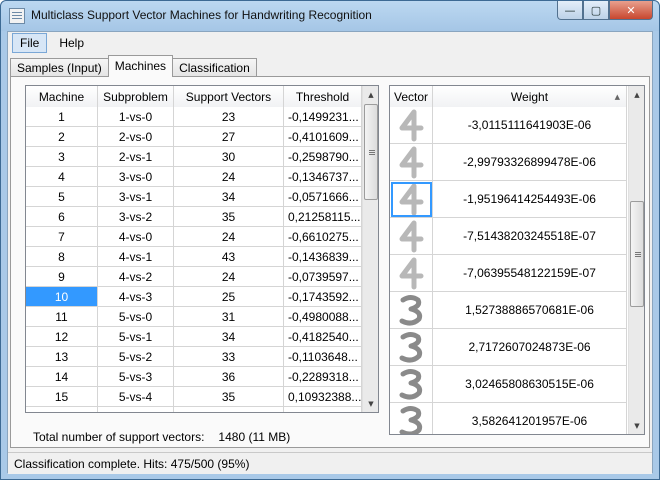  Describe the element at coordinates (62, 277) in the screenshot. I see `table-cell: 9` at that location.